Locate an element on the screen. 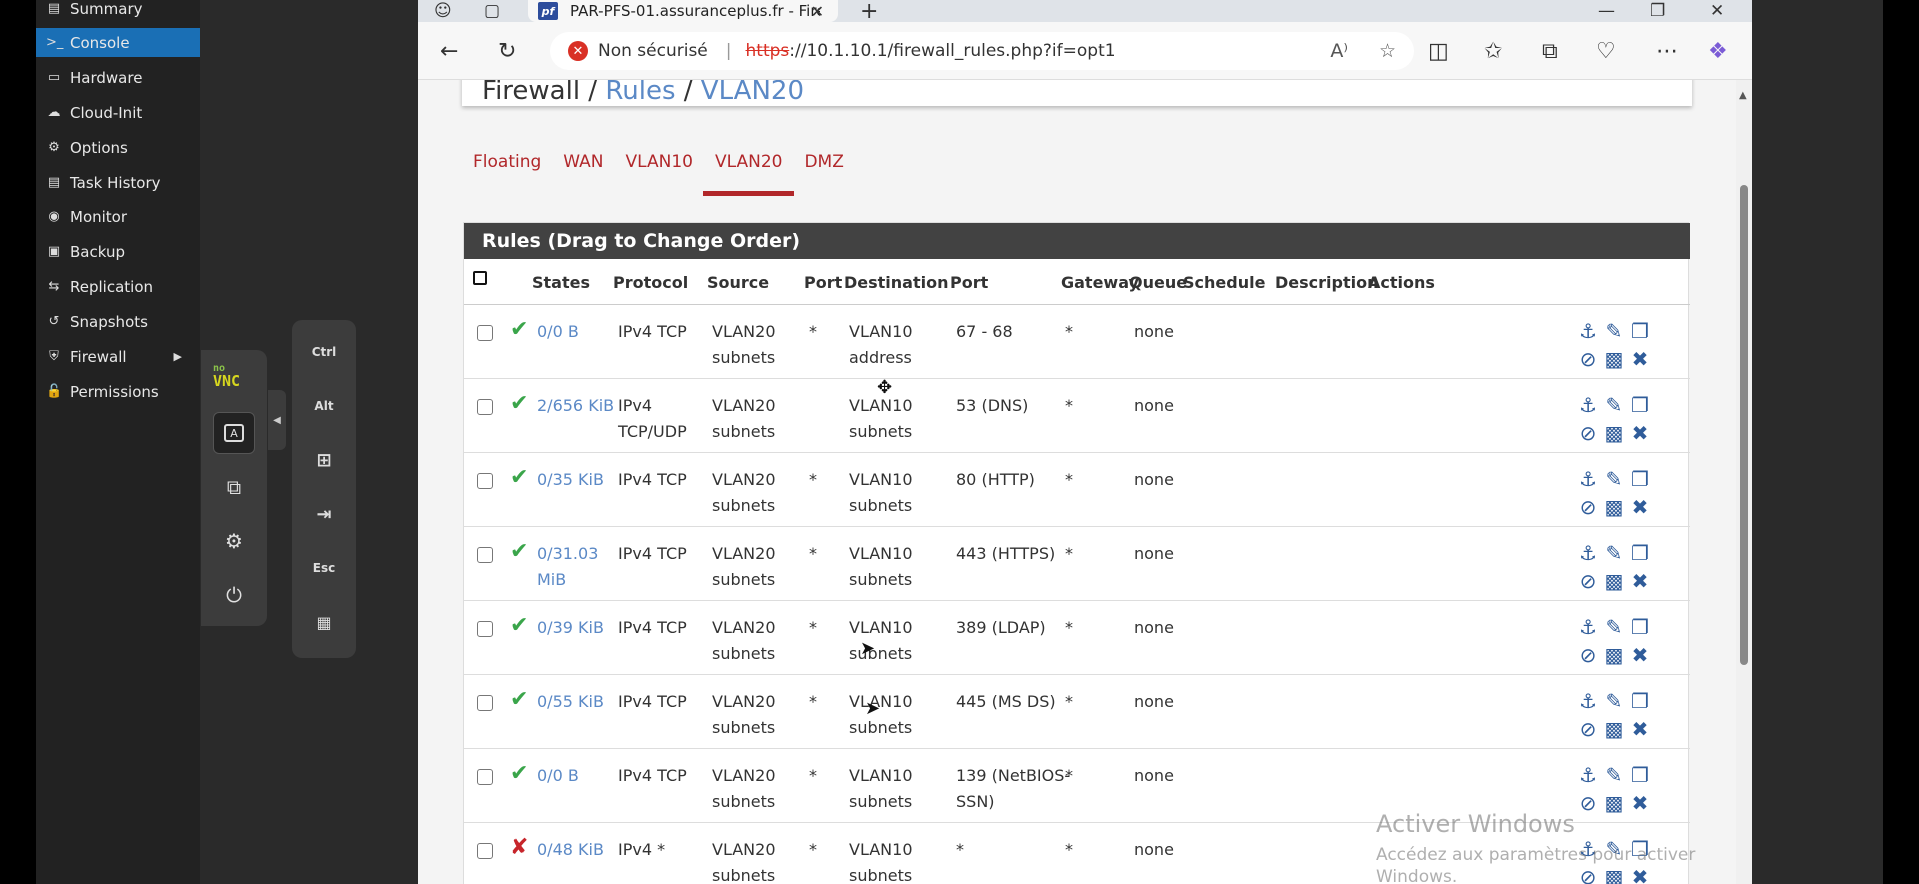 This screenshot has width=1919, height=884. states-link: 0/31.03 MiB is located at coordinates (567, 566).